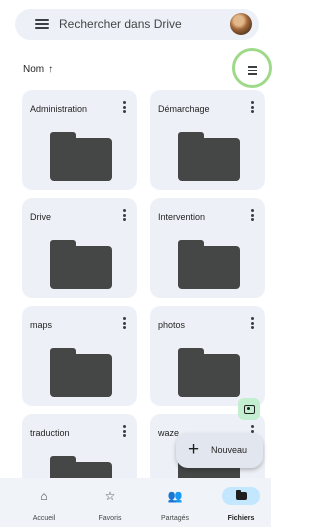 This screenshot has width=320, height=527. I want to click on folder-name: traduction, so click(50, 433).